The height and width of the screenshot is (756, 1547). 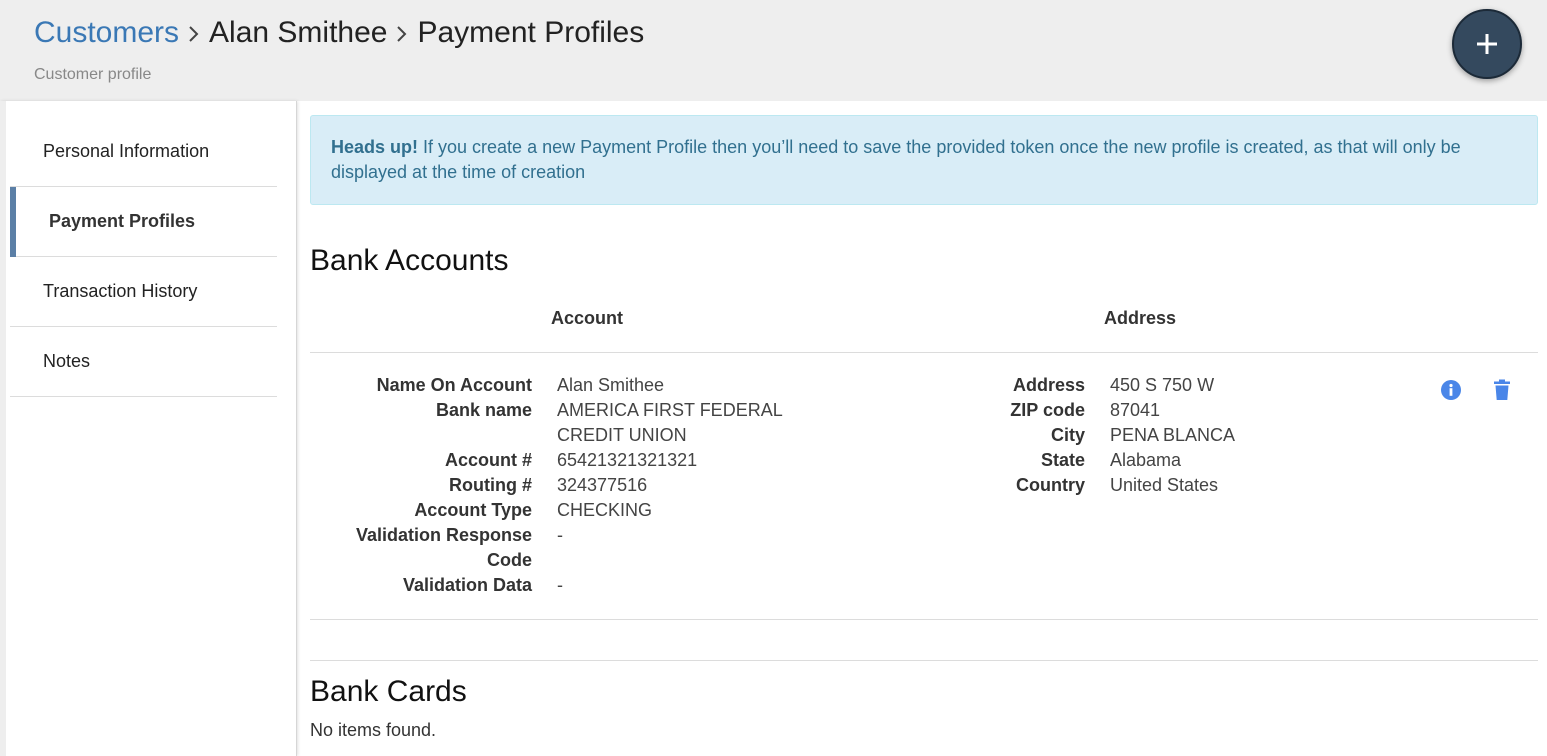 I want to click on detail-row: Validation Response Code -, so click(x=573, y=548).